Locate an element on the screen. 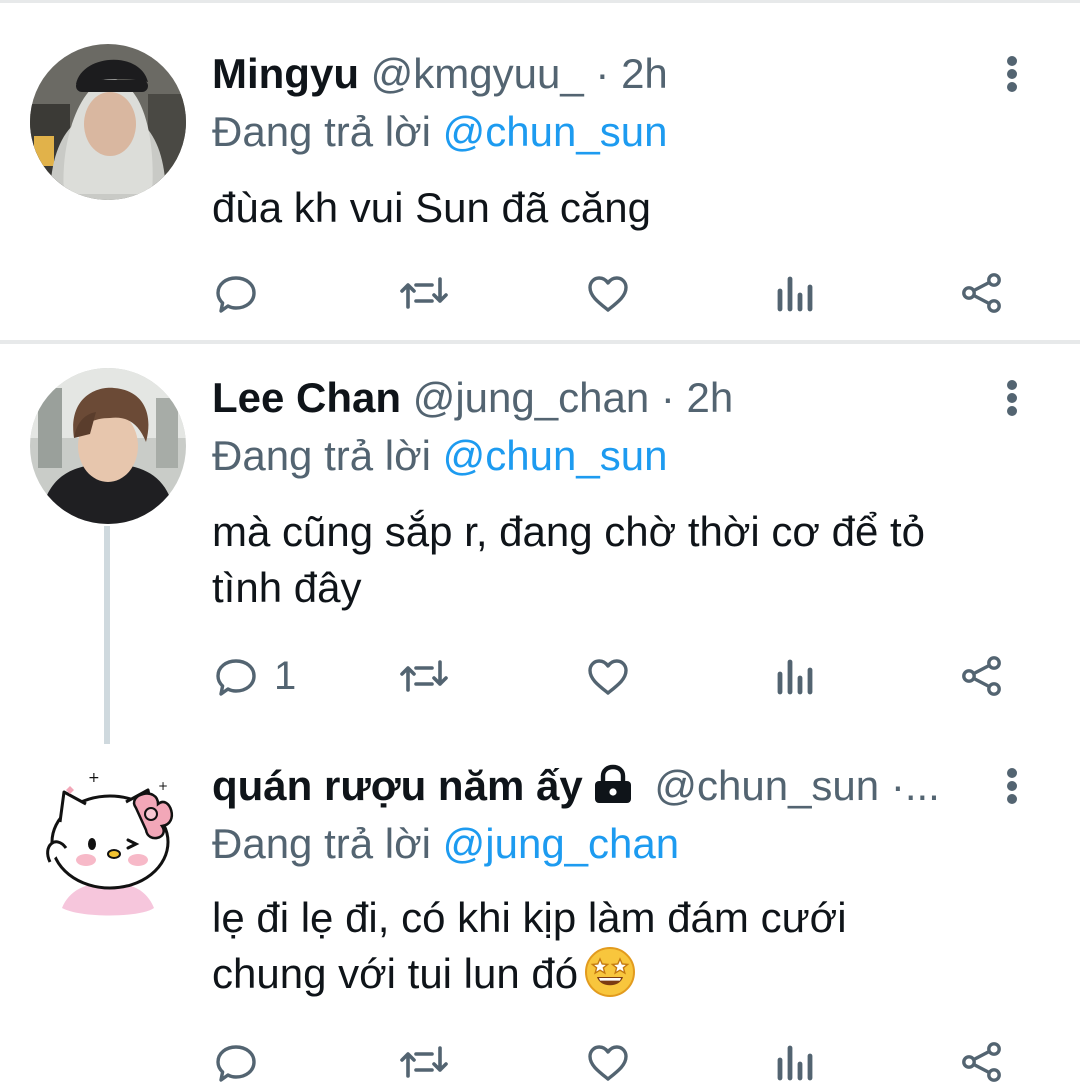 The width and height of the screenshot is (1080, 1092). tweet-text-line: lẹ đi lẹ đi, có khi kịp làm đám cưới is located at coordinates (529, 917).